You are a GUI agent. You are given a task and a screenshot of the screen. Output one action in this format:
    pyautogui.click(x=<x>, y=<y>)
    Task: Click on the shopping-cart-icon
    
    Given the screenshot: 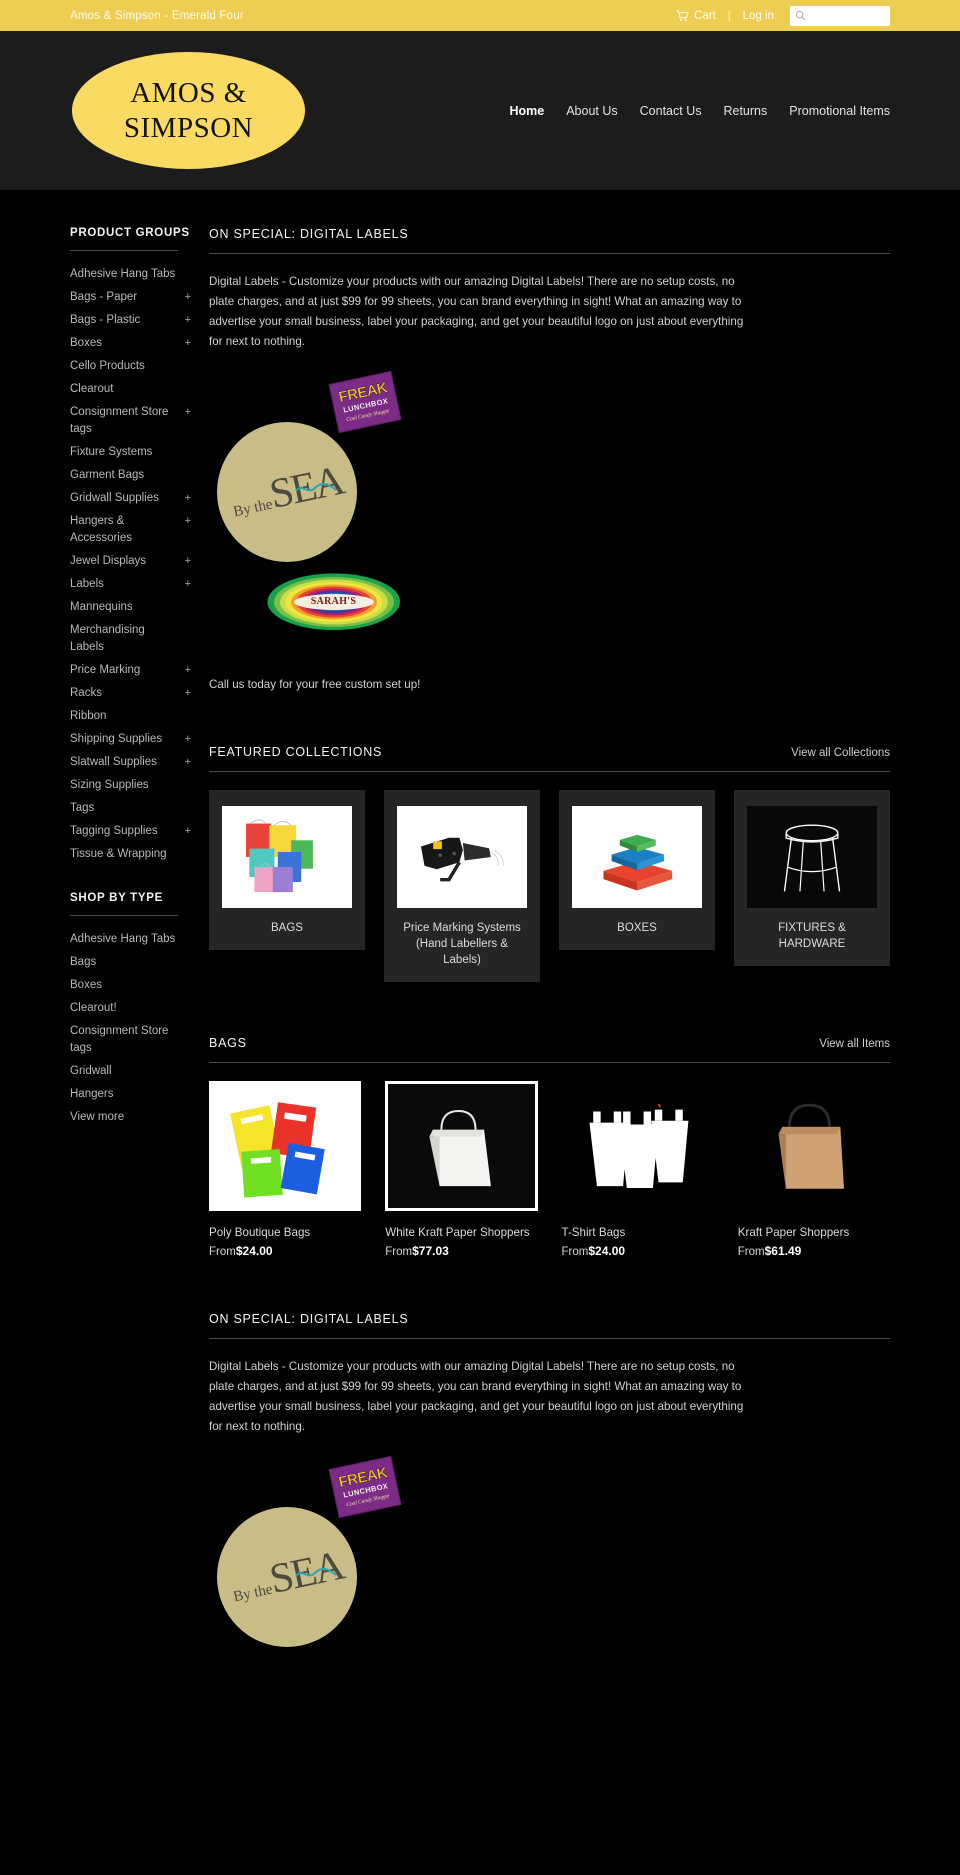 What is the action you would take?
    pyautogui.click(x=682, y=15)
    